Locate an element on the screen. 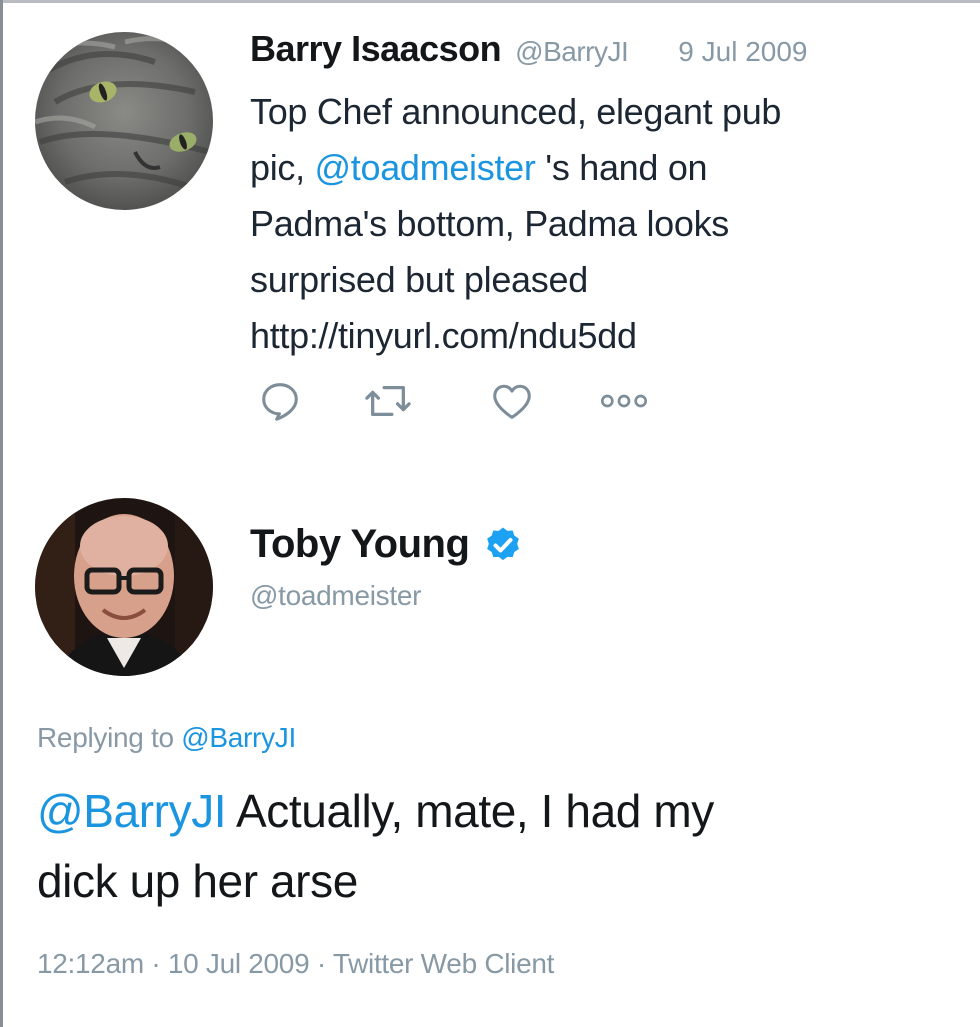  tweet-date: 9 Jul 2009 is located at coordinates (742, 52).